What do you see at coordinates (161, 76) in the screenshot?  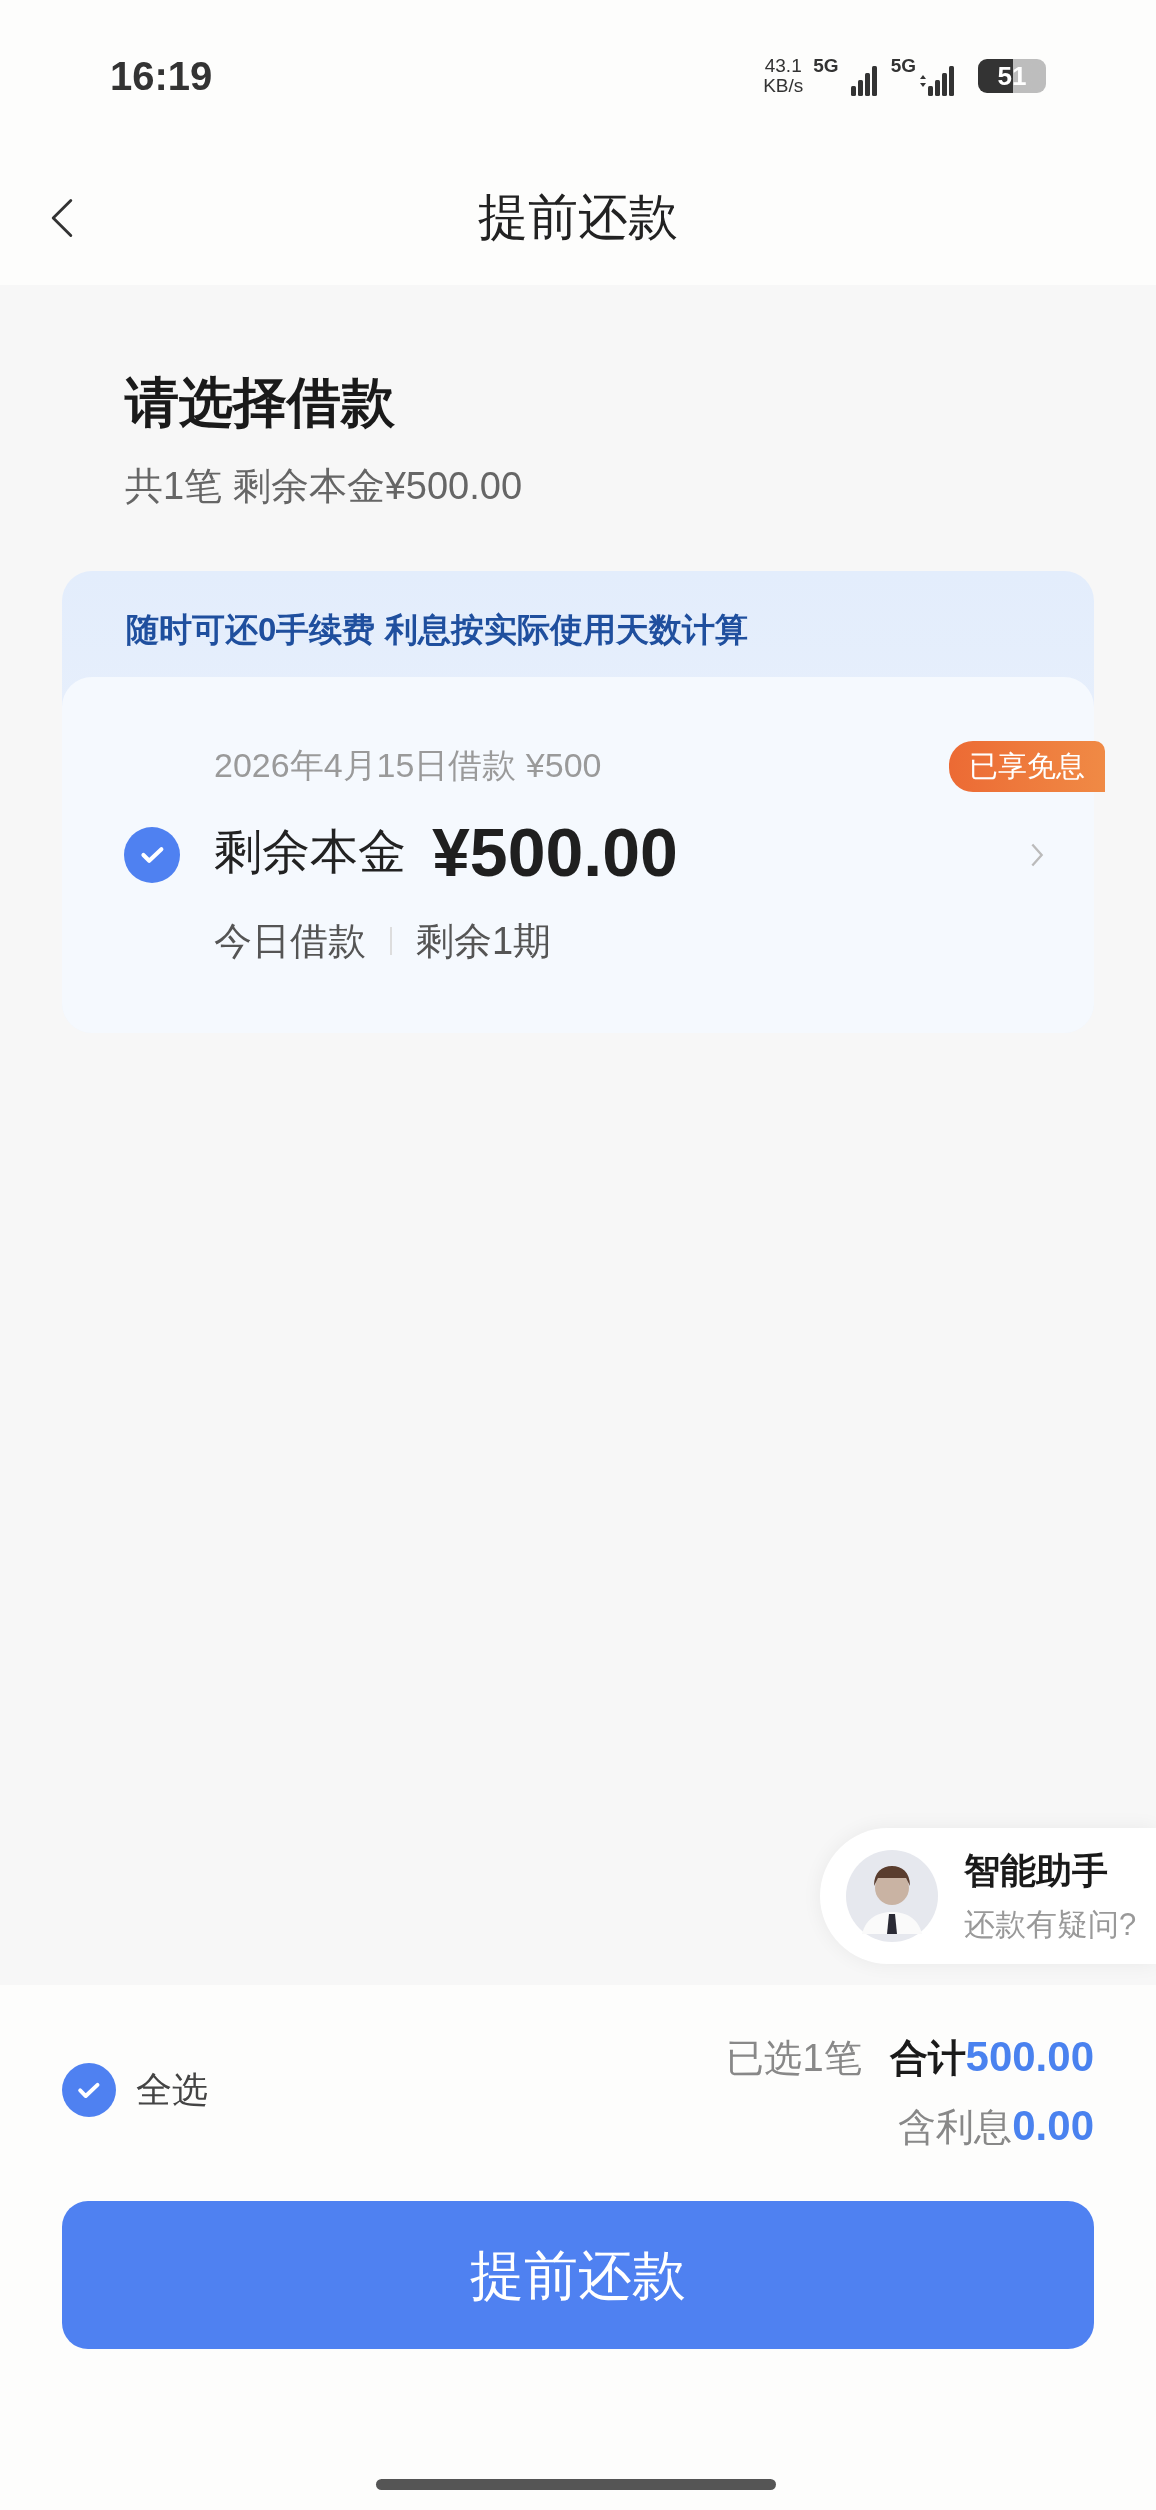 I see `status-time: 16:19` at bounding box center [161, 76].